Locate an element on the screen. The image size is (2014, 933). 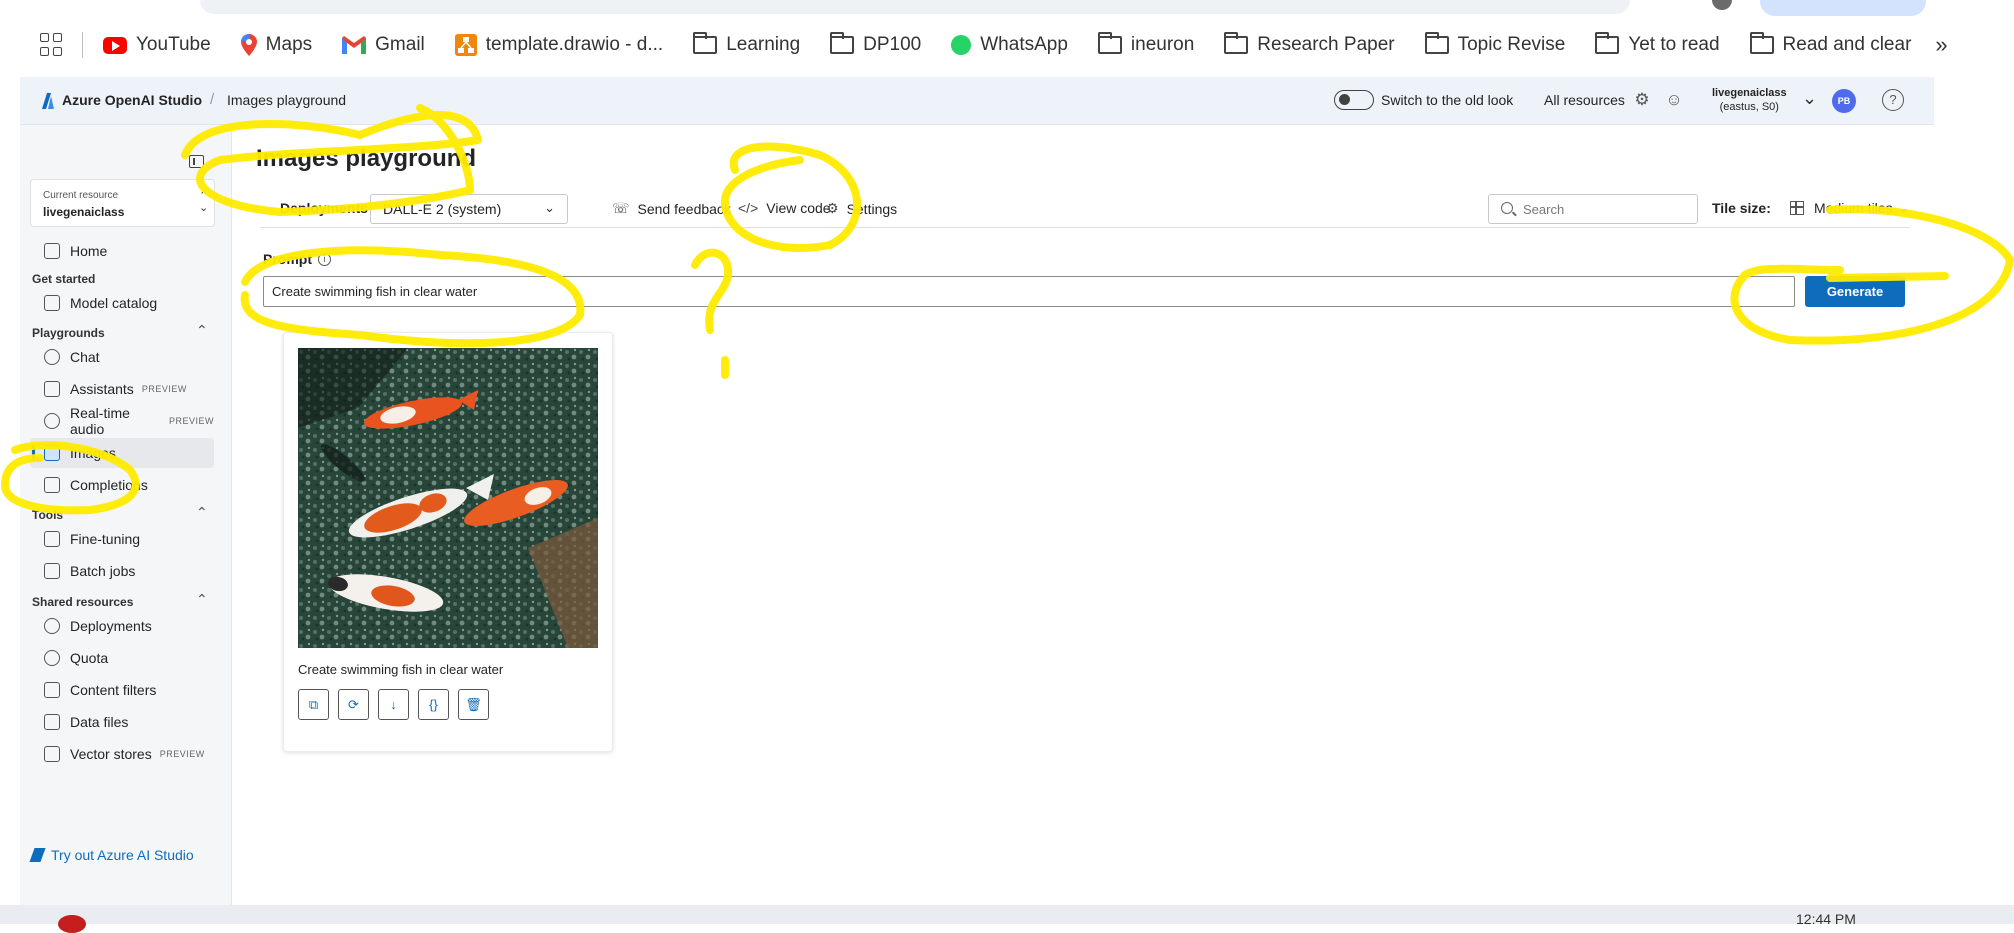
bookmark-topic-revise: Topic Revise is located at coordinates (1494, 44).